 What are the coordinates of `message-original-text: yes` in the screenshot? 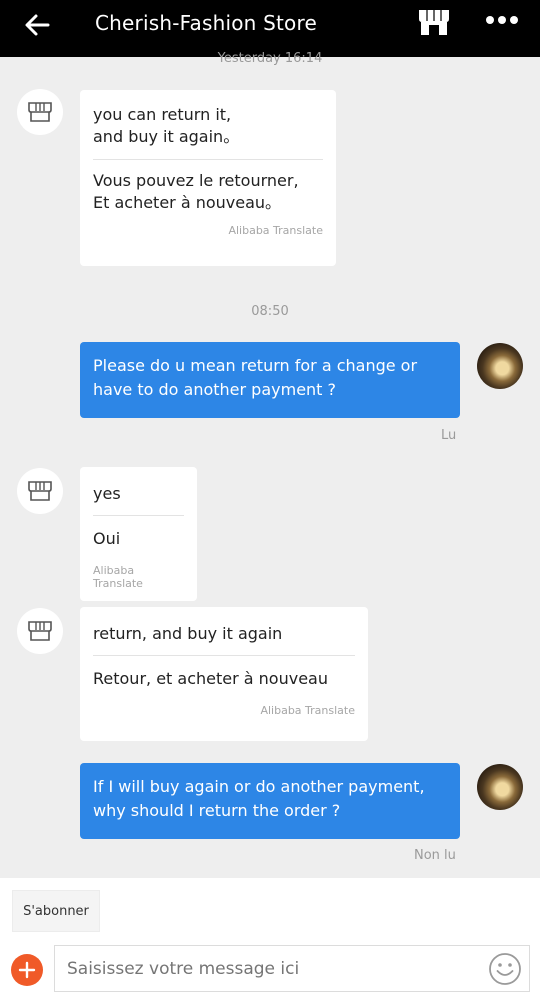 It's located at (107, 493).